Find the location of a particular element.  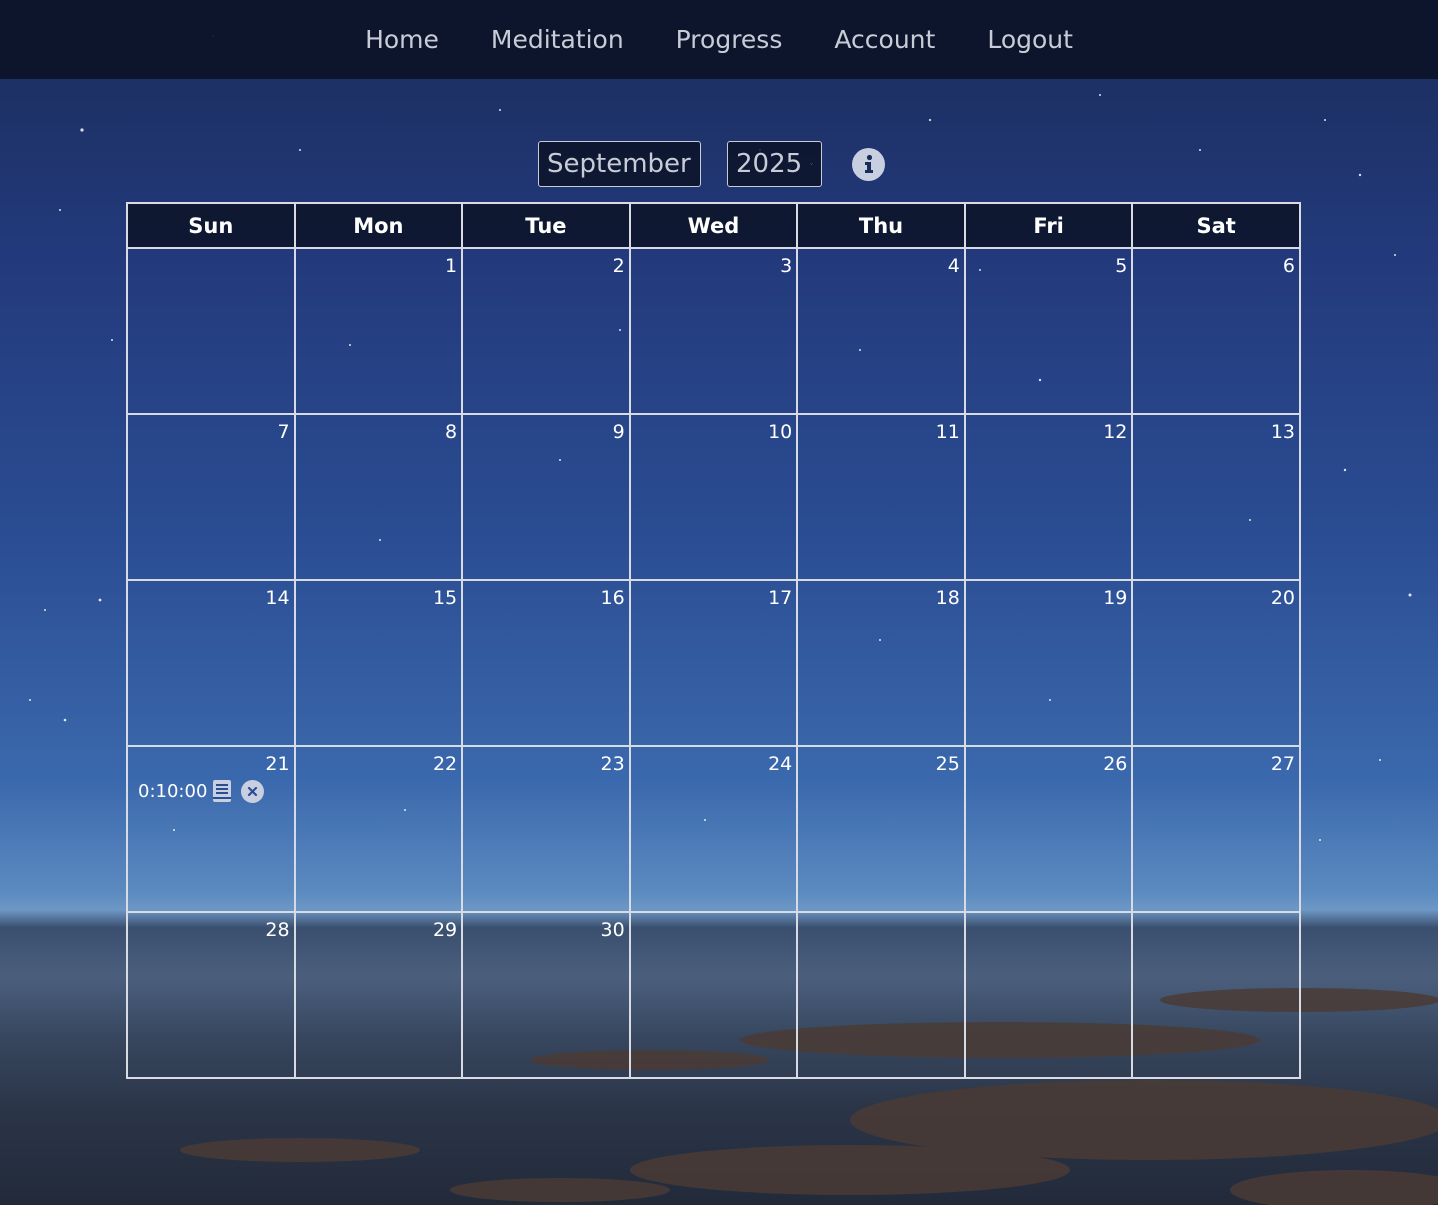

calendar-day-cell: 24 is located at coordinates (713, 829).